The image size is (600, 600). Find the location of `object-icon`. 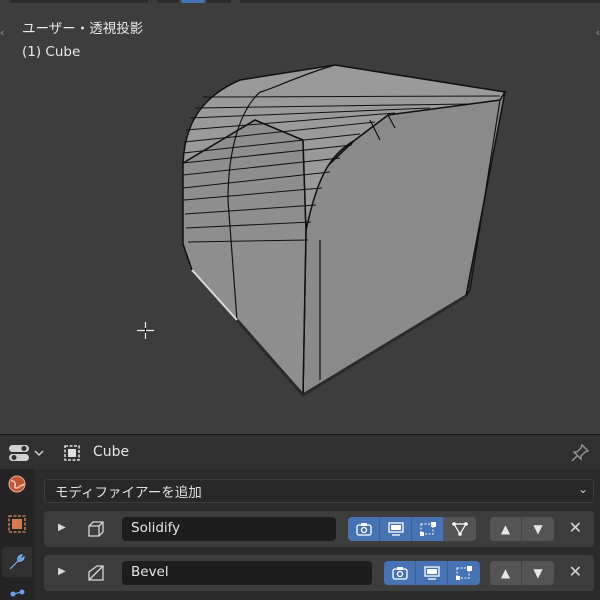

object-icon is located at coordinates (72, 453).